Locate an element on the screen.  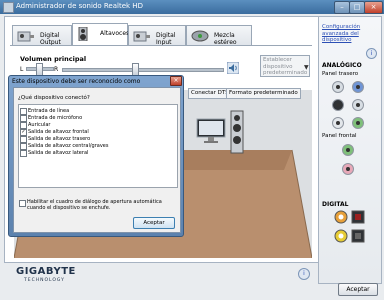
front-jack-green is located at coordinates (348, 150).